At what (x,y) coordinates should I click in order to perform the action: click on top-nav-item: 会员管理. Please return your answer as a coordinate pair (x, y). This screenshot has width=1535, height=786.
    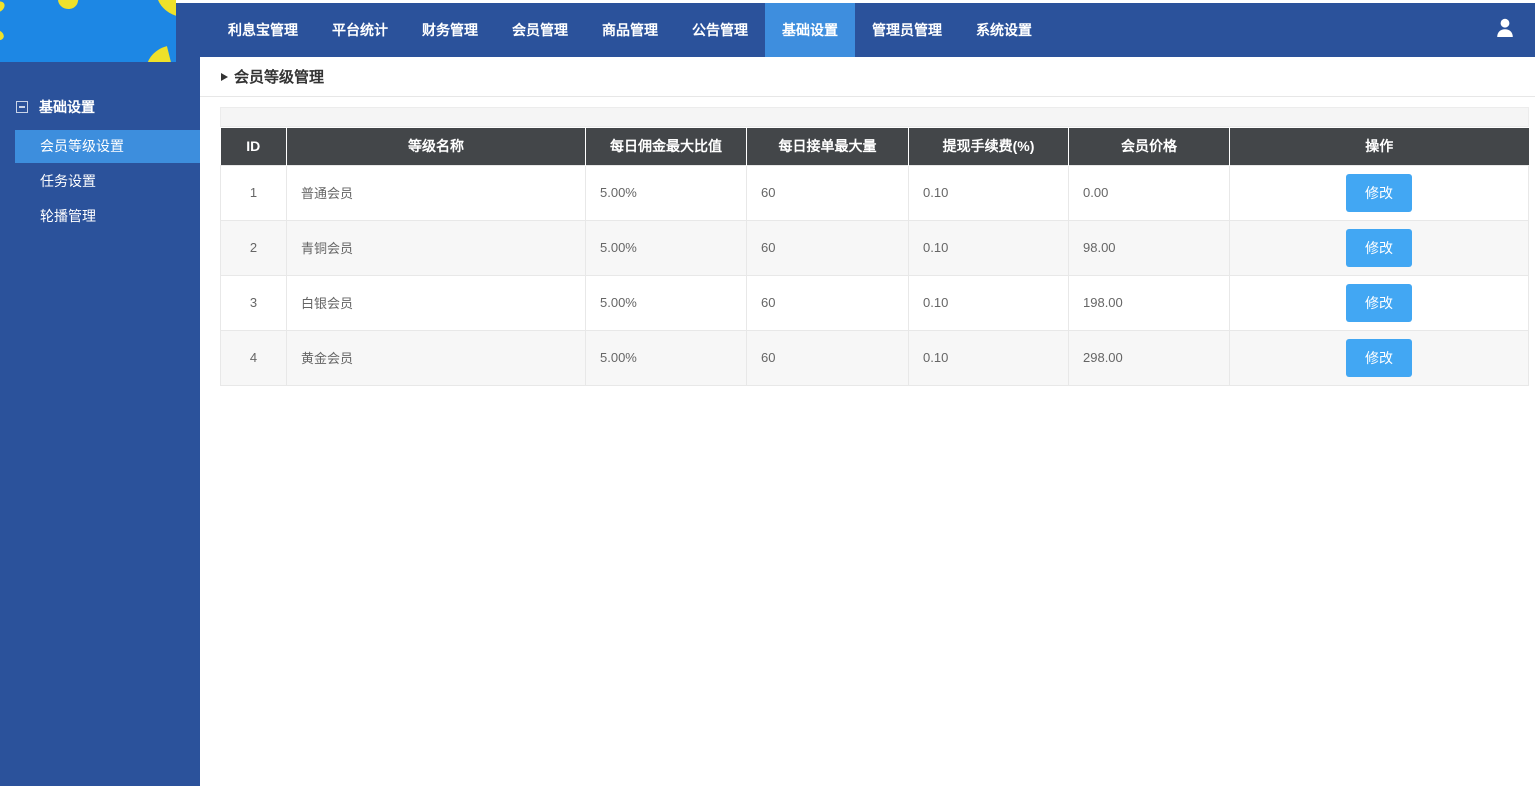
    Looking at the image, I should click on (540, 30).